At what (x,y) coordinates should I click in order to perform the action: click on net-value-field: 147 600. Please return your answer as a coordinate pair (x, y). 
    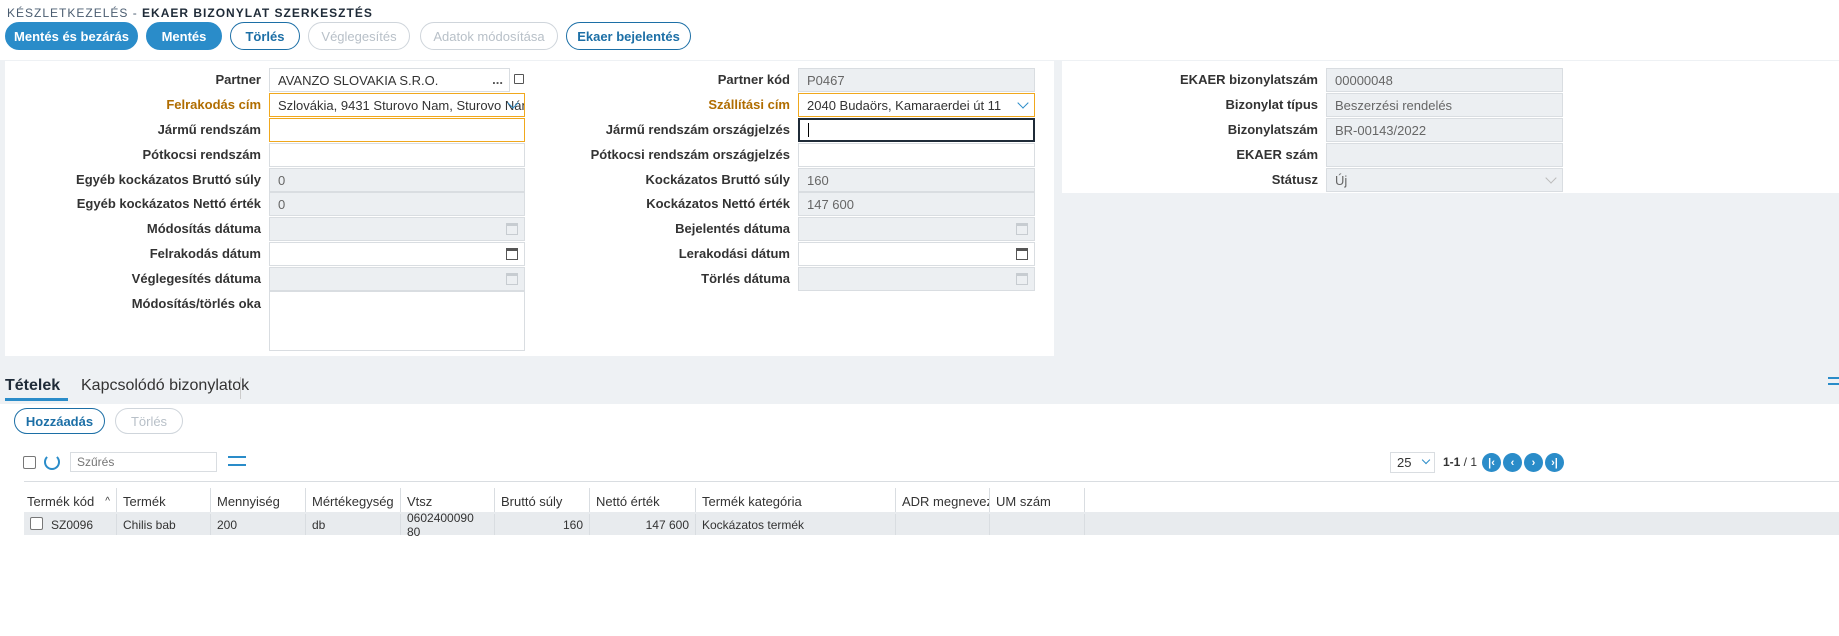
    Looking at the image, I should click on (916, 204).